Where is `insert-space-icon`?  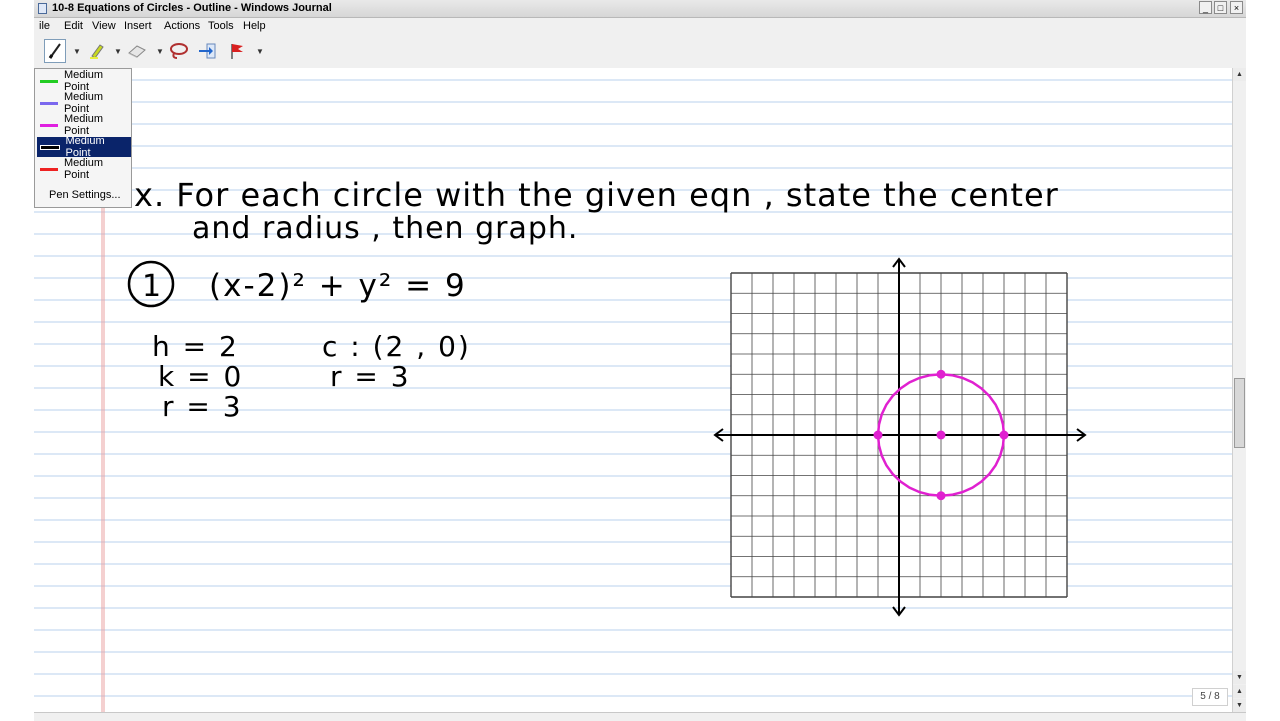 insert-space-icon is located at coordinates (207, 51).